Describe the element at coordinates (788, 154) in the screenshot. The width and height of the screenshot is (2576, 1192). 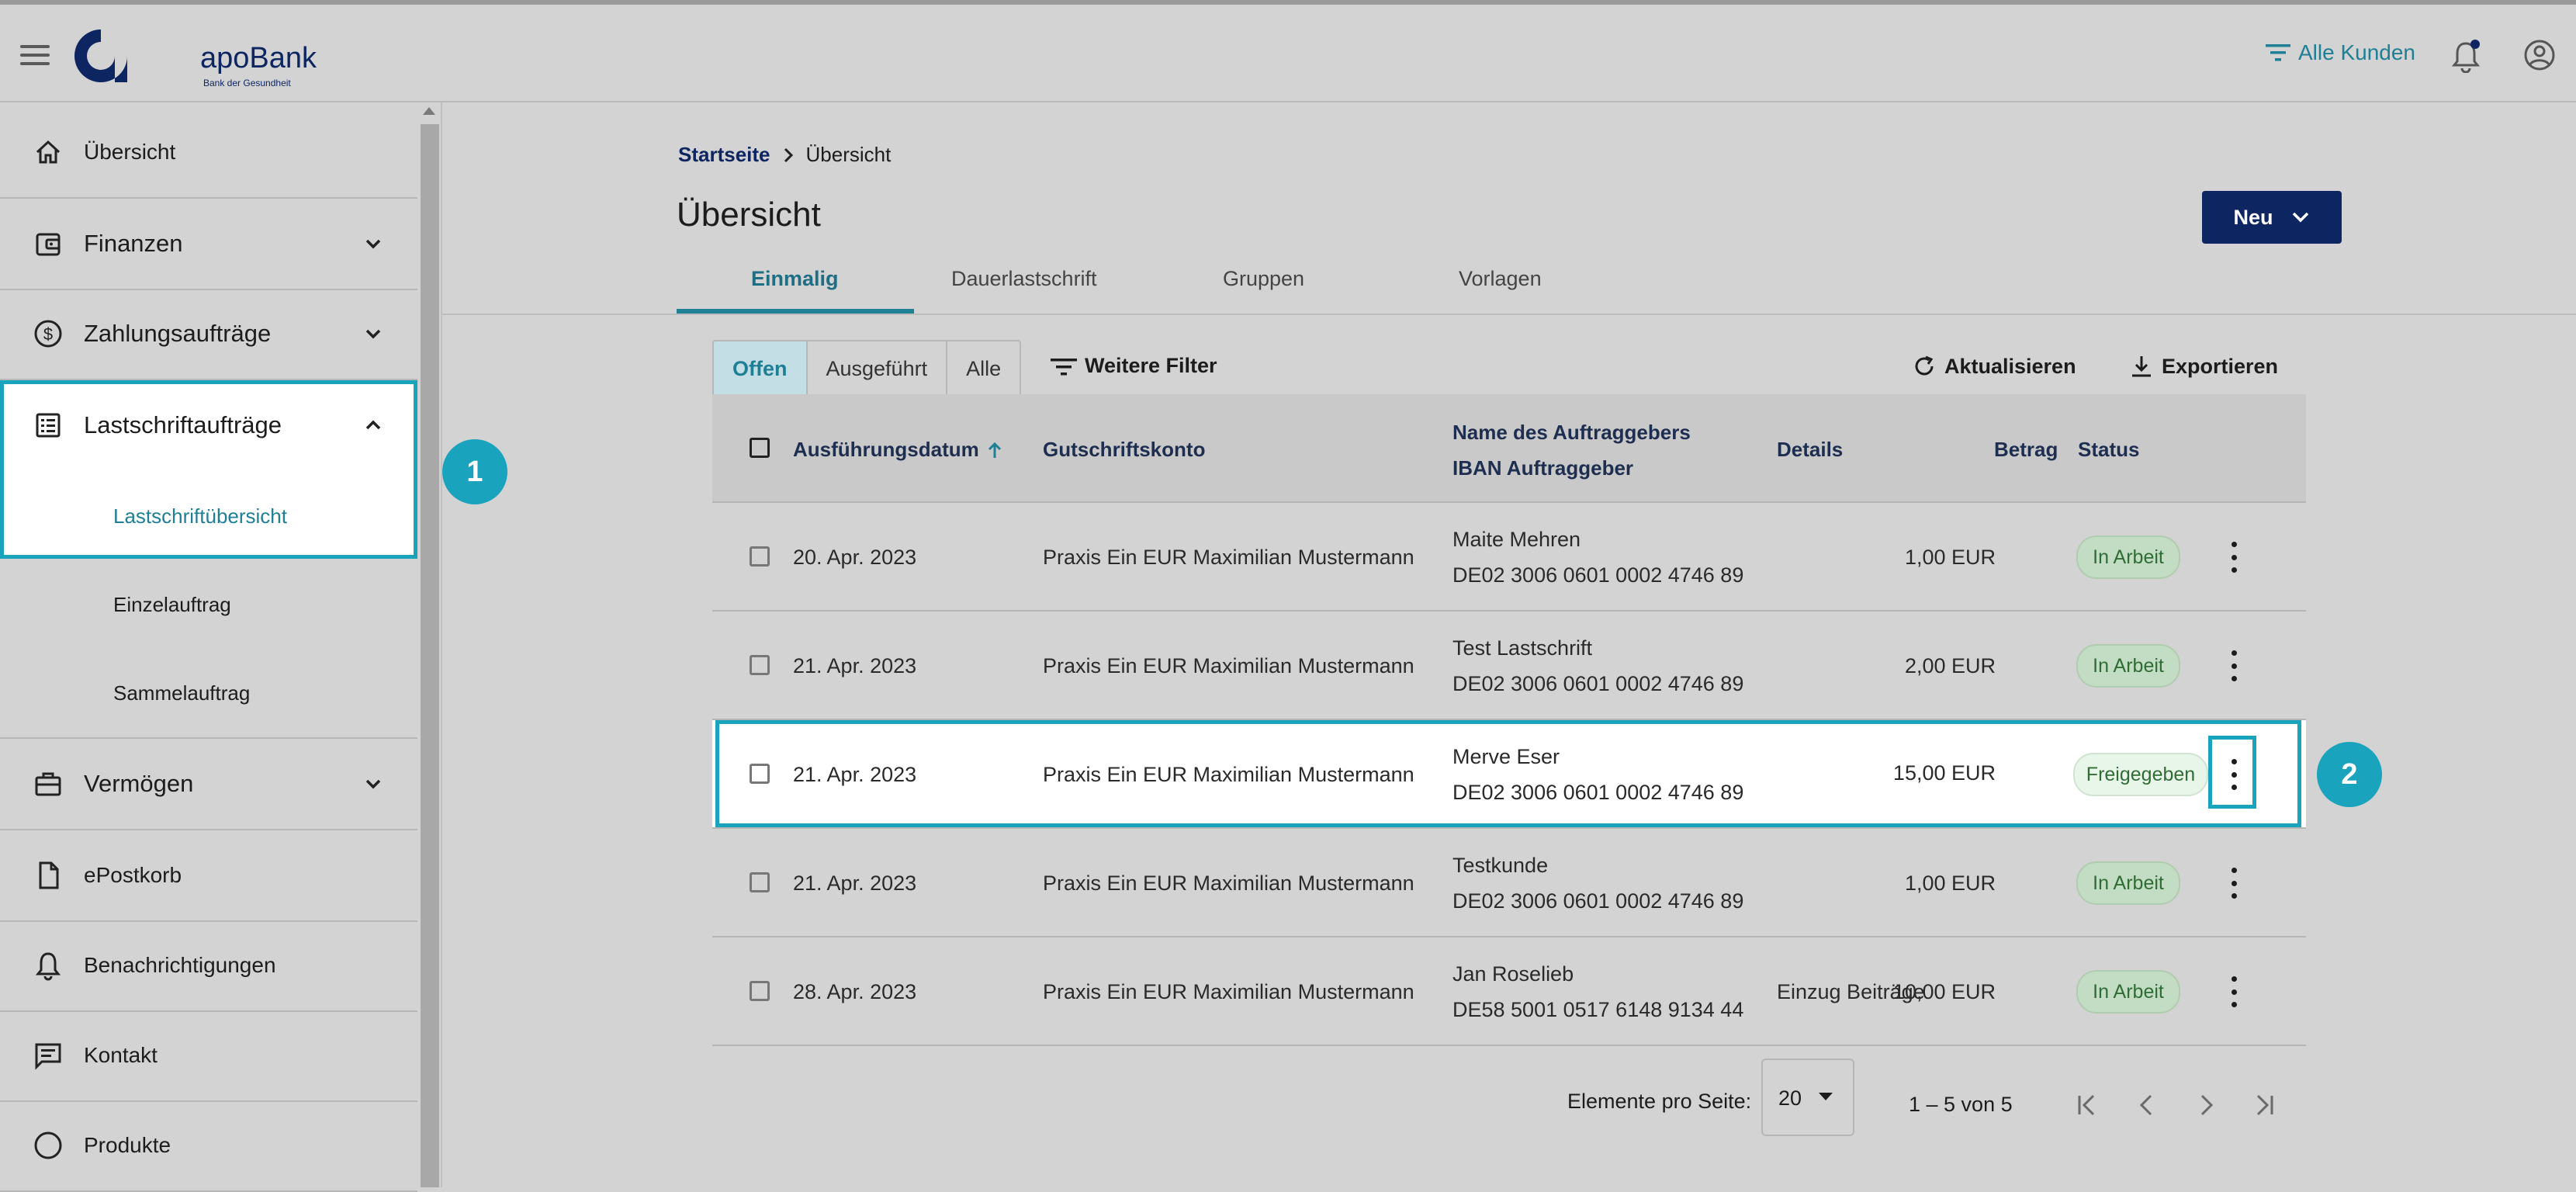
I see `chevron-right-icon` at that location.